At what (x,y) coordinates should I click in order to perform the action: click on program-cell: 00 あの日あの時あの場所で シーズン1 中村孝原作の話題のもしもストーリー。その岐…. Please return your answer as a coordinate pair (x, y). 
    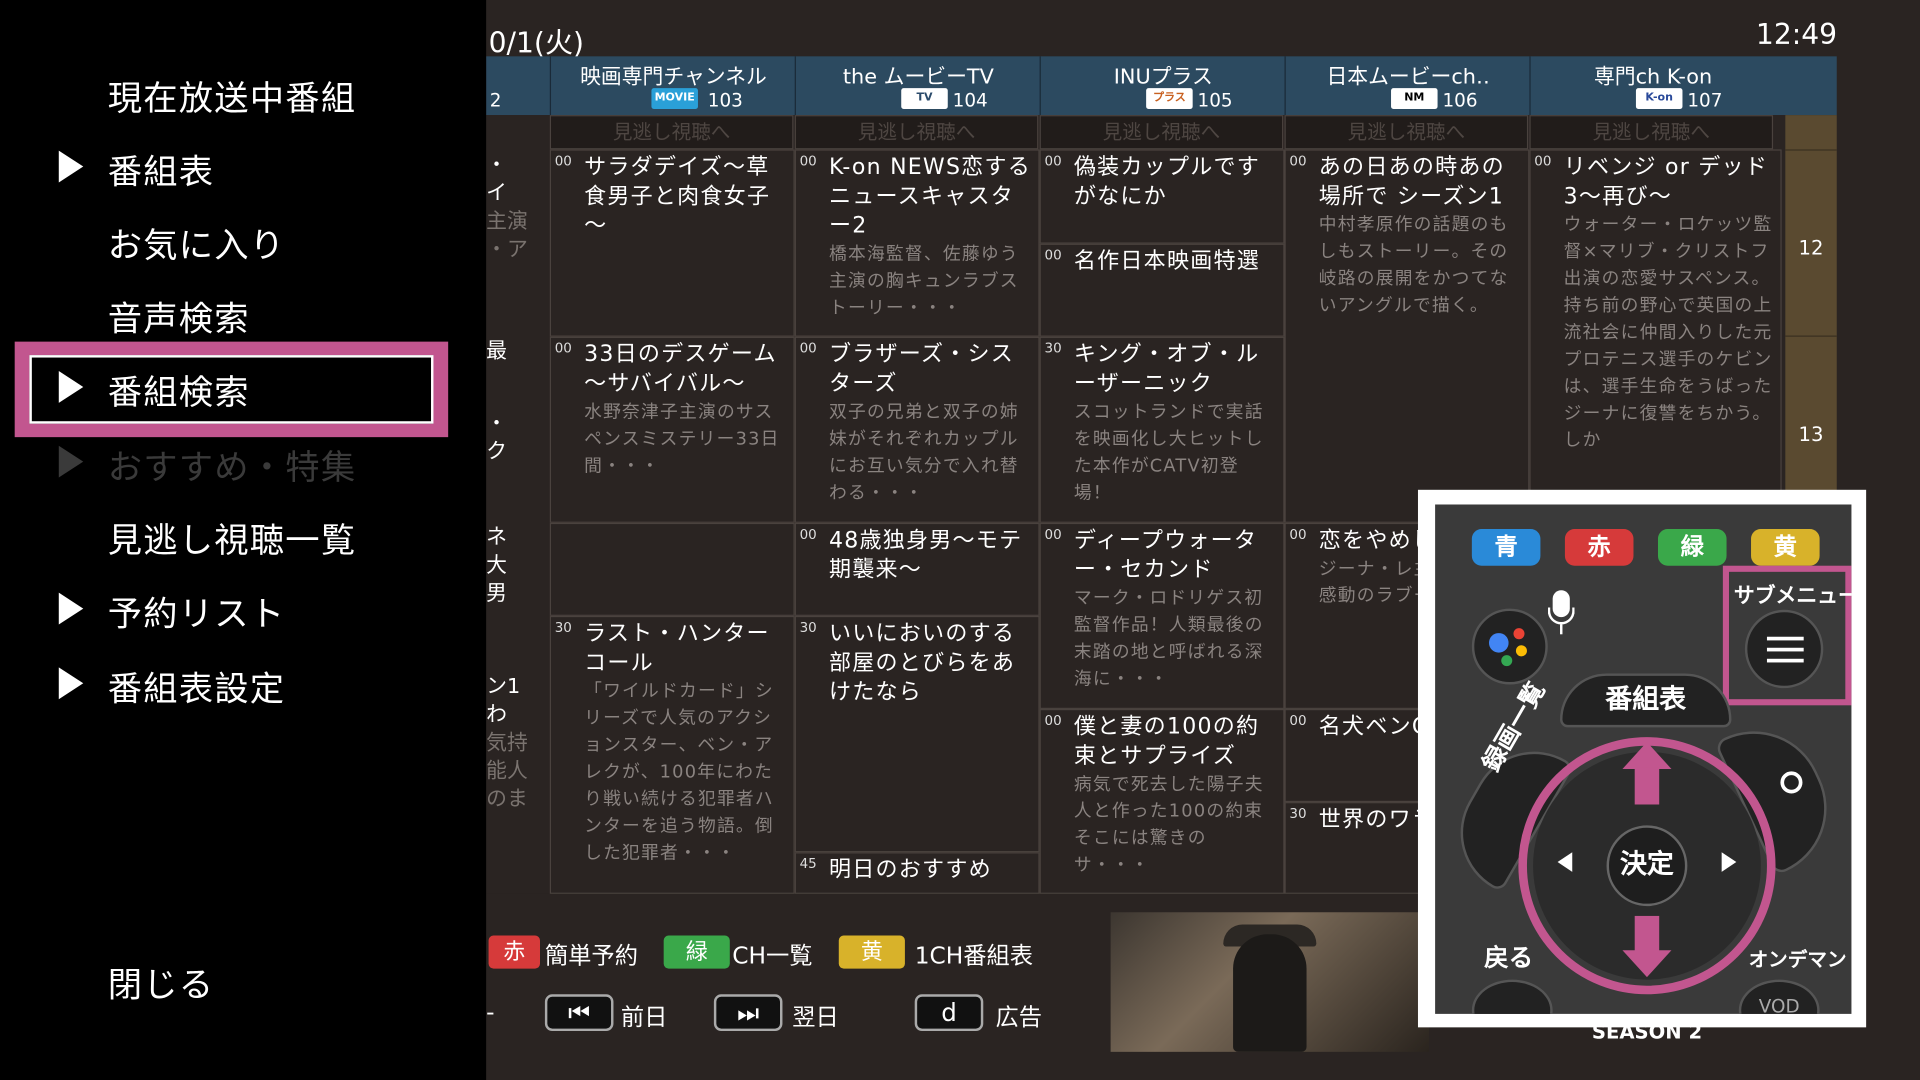
    Looking at the image, I should click on (1407, 336).